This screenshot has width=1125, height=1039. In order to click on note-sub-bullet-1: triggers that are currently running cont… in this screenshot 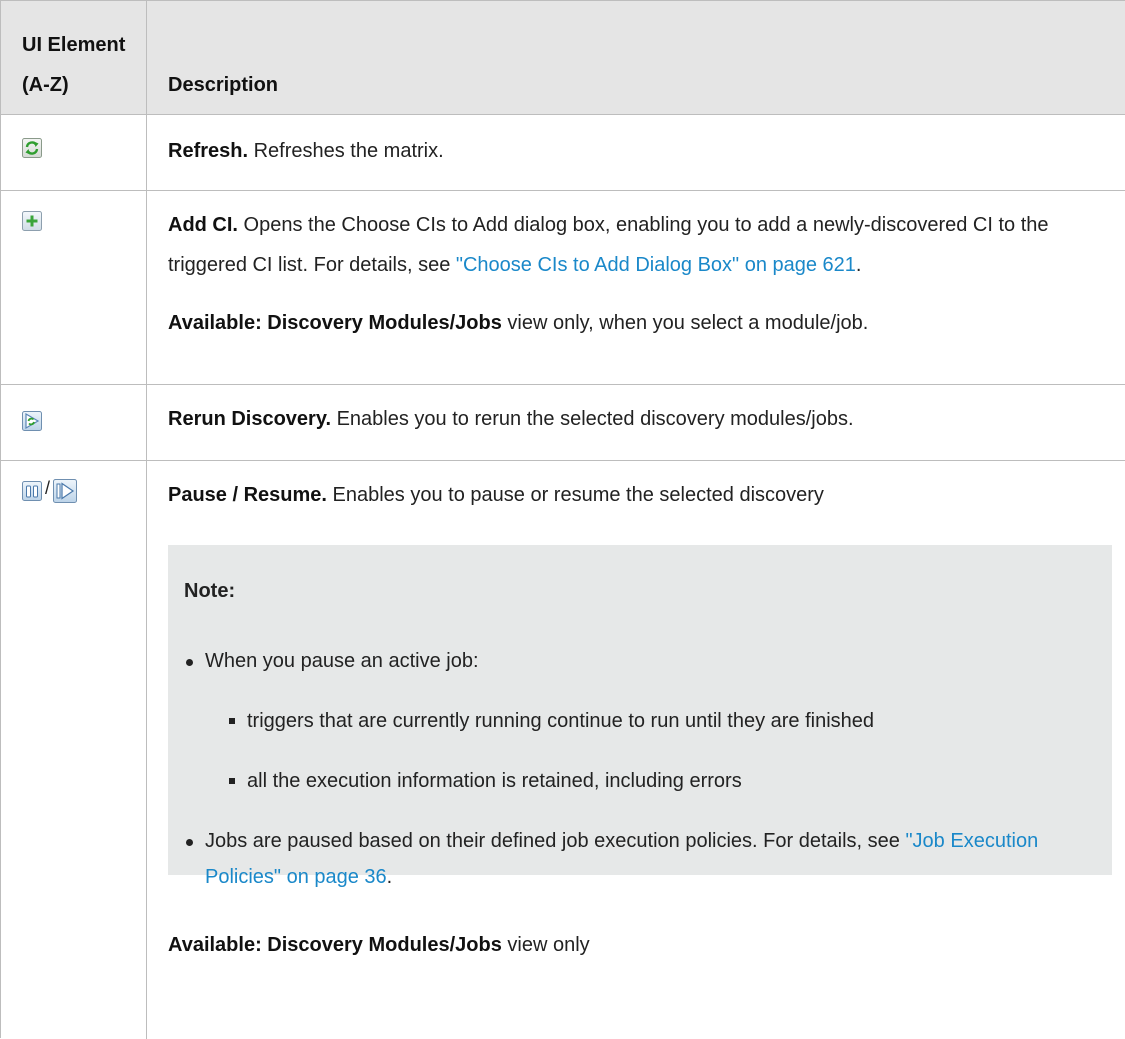, I will do `click(561, 721)`.